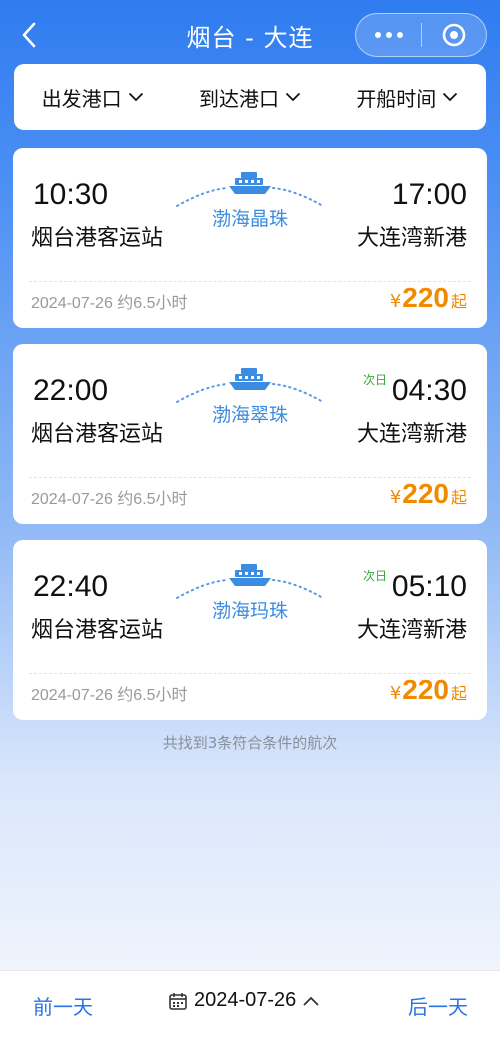  I want to click on ship-info: 渤海晶珠, so click(250, 203).